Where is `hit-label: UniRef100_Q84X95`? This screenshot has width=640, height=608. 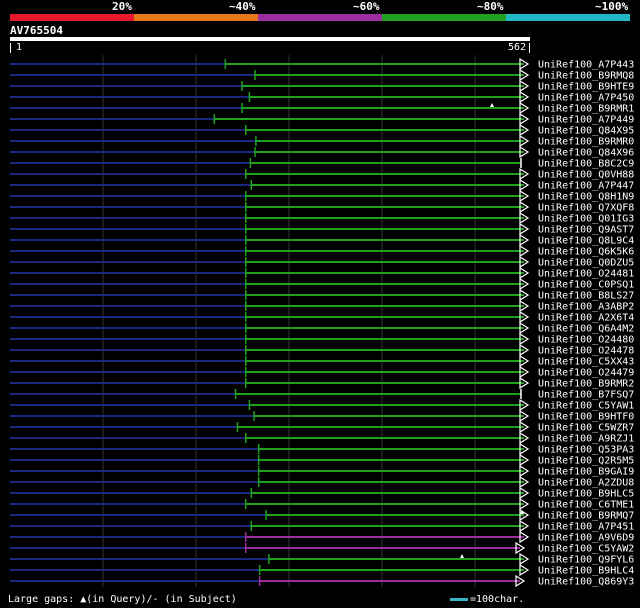
hit-label: UniRef100_Q84X95 is located at coordinates (586, 131).